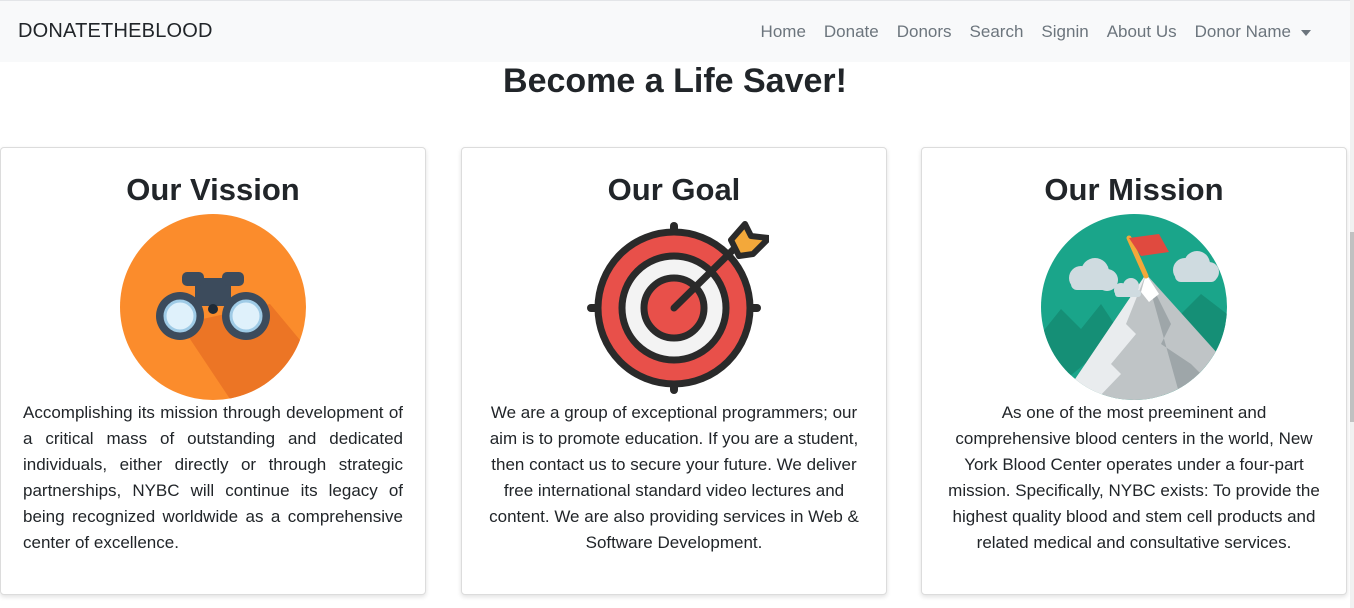 The height and width of the screenshot is (608, 1354). I want to click on mountain-flag-icon, so click(1134, 307).